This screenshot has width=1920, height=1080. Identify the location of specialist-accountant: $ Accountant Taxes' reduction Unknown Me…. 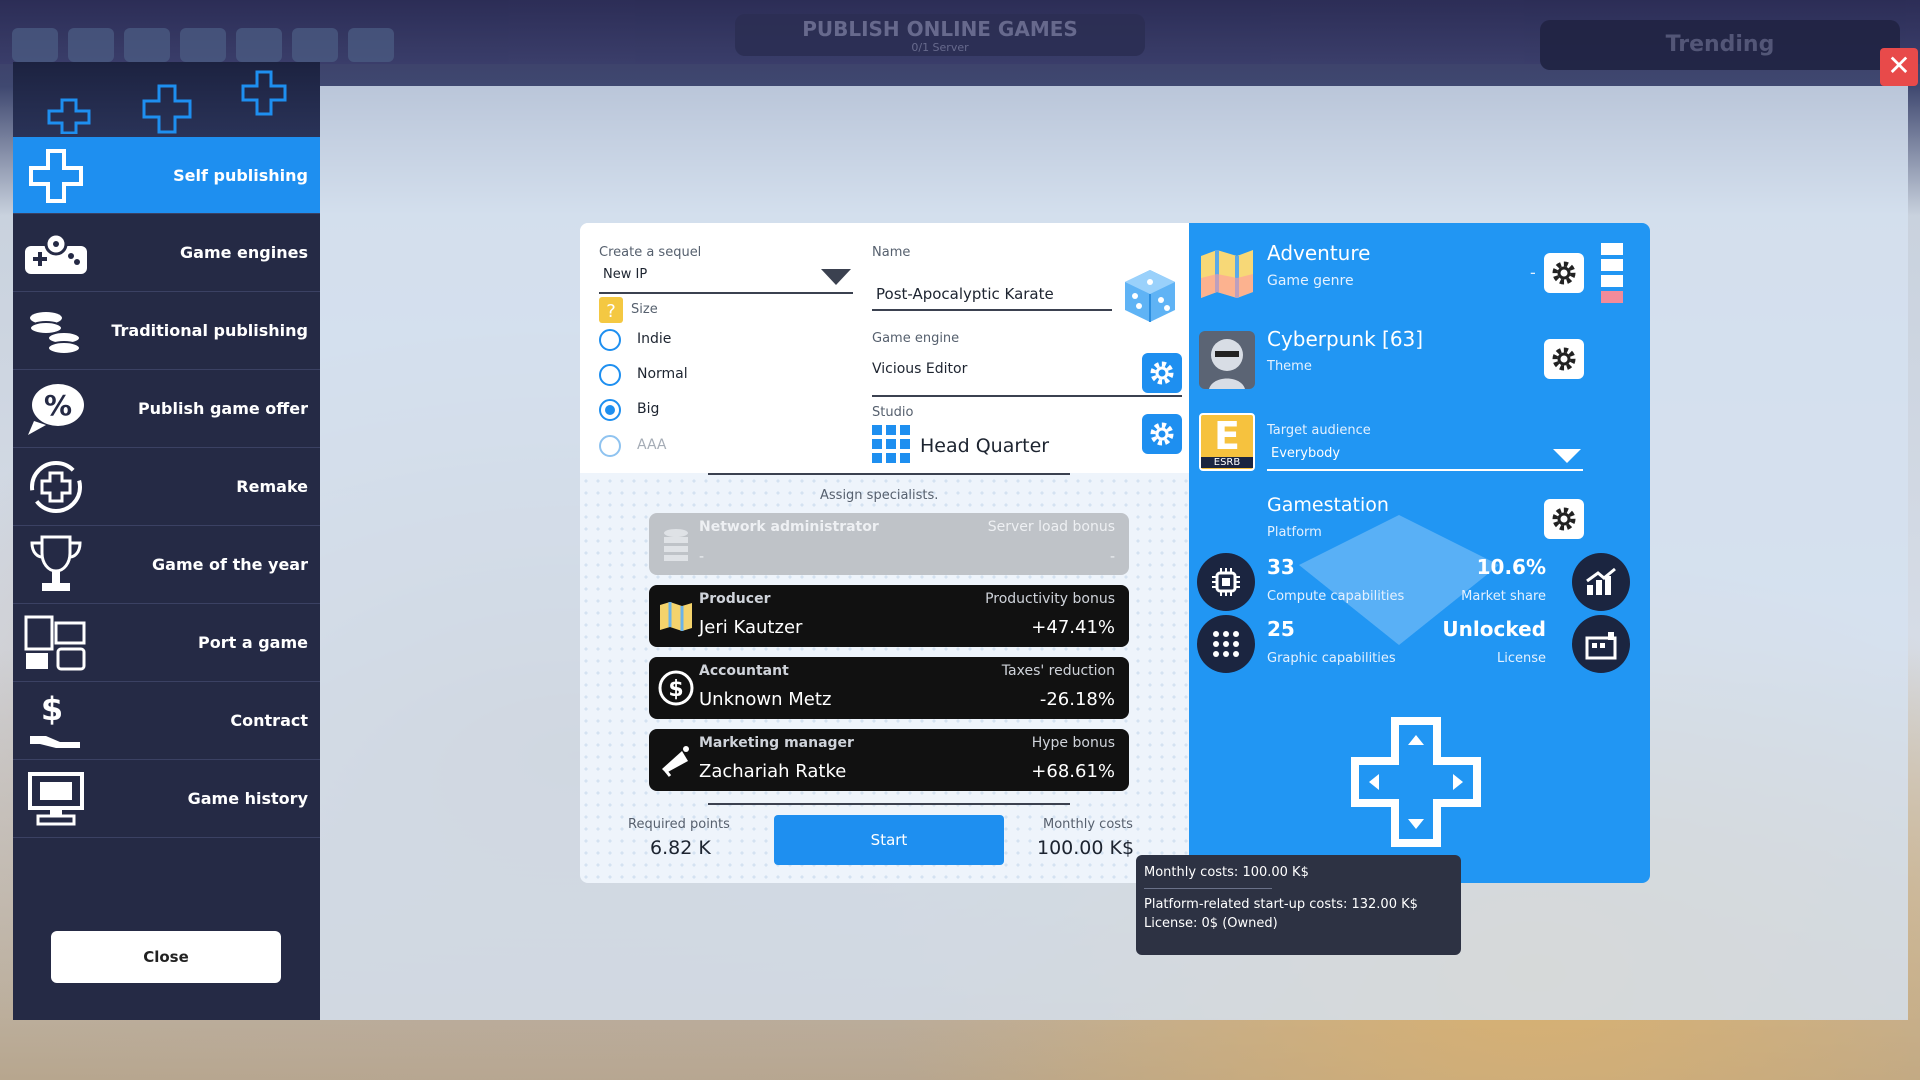
(889, 688).